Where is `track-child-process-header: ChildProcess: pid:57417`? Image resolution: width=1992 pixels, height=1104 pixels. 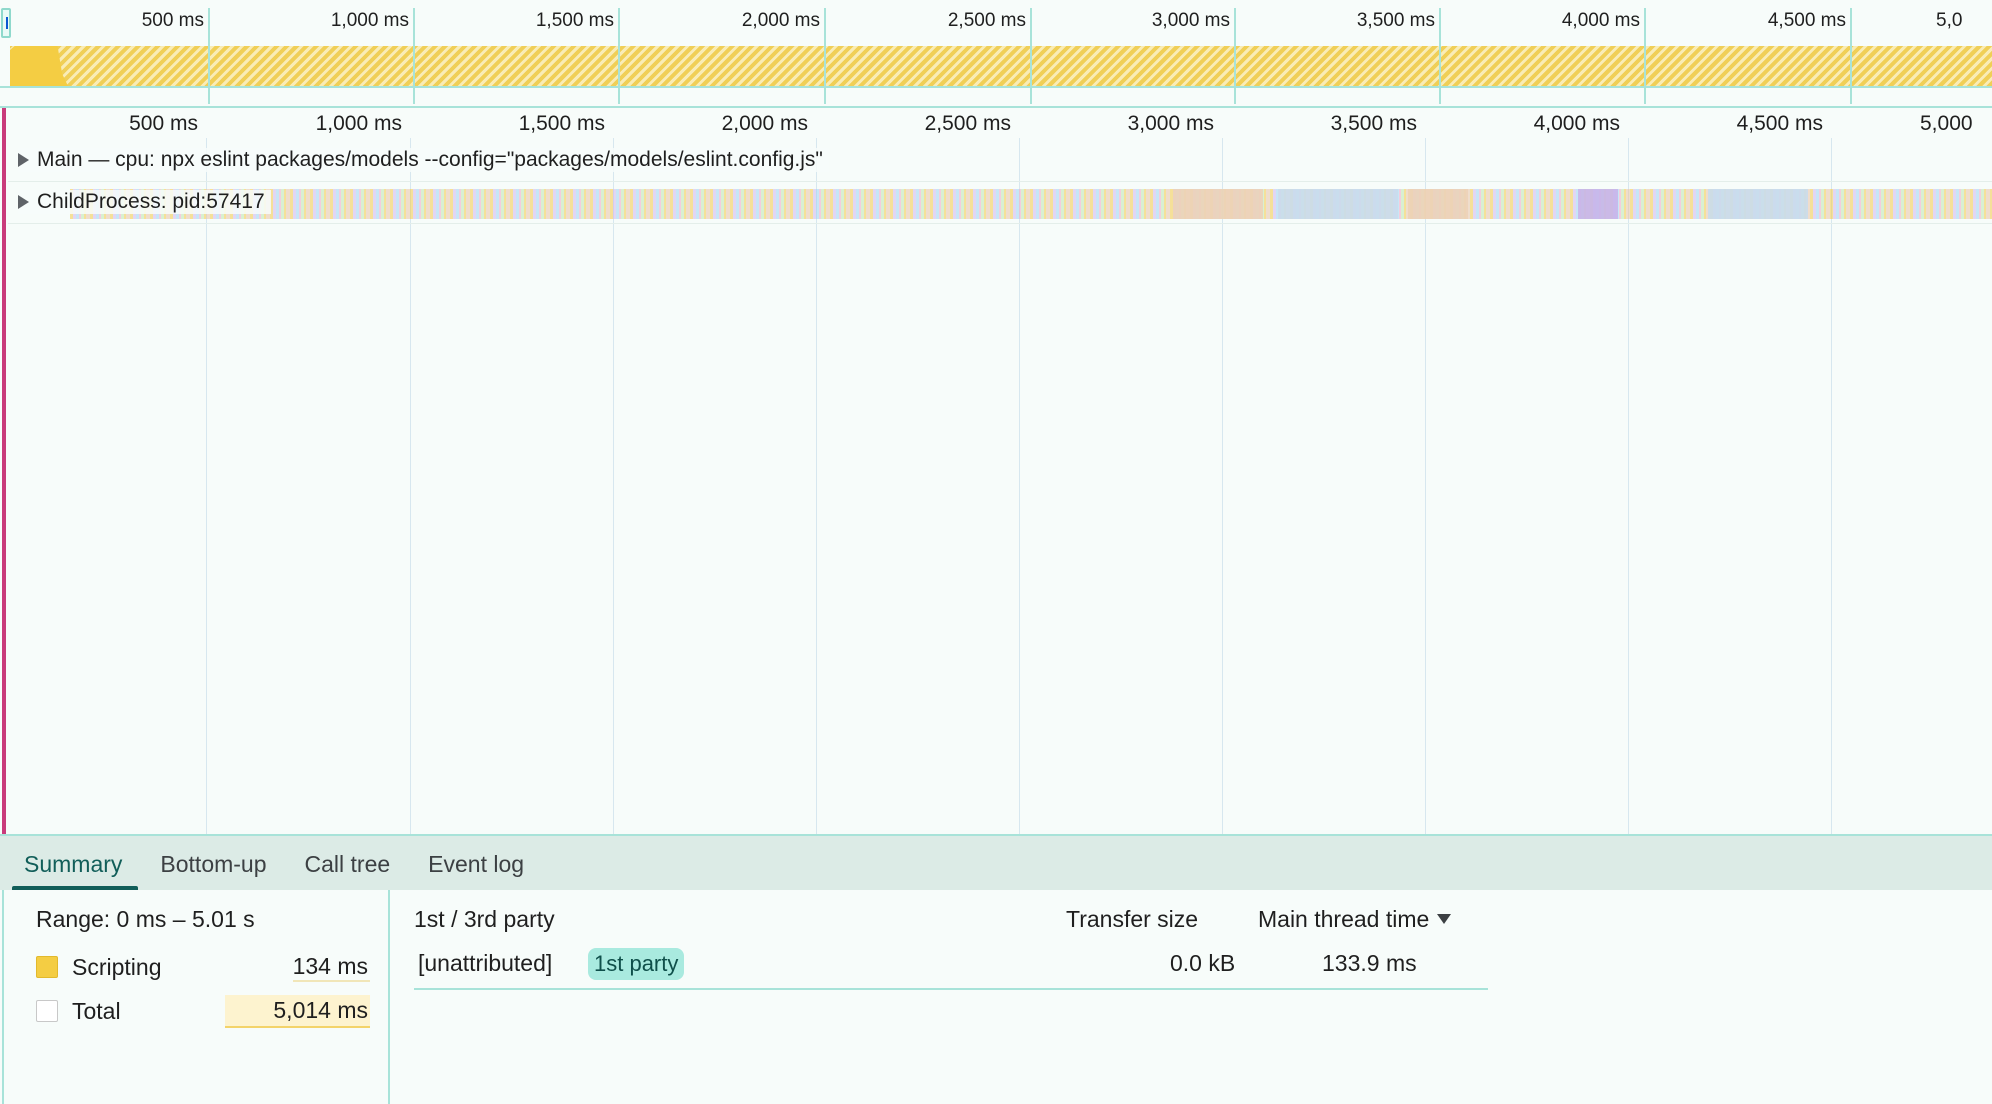
track-child-process-header: ChildProcess: pid:57417 is located at coordinates (144, 202).